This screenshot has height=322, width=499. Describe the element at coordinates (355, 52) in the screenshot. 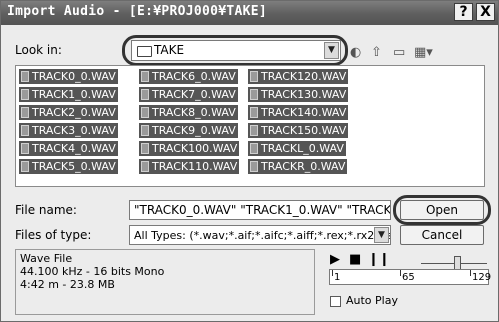

I see `back-icon: ◐` at that location.